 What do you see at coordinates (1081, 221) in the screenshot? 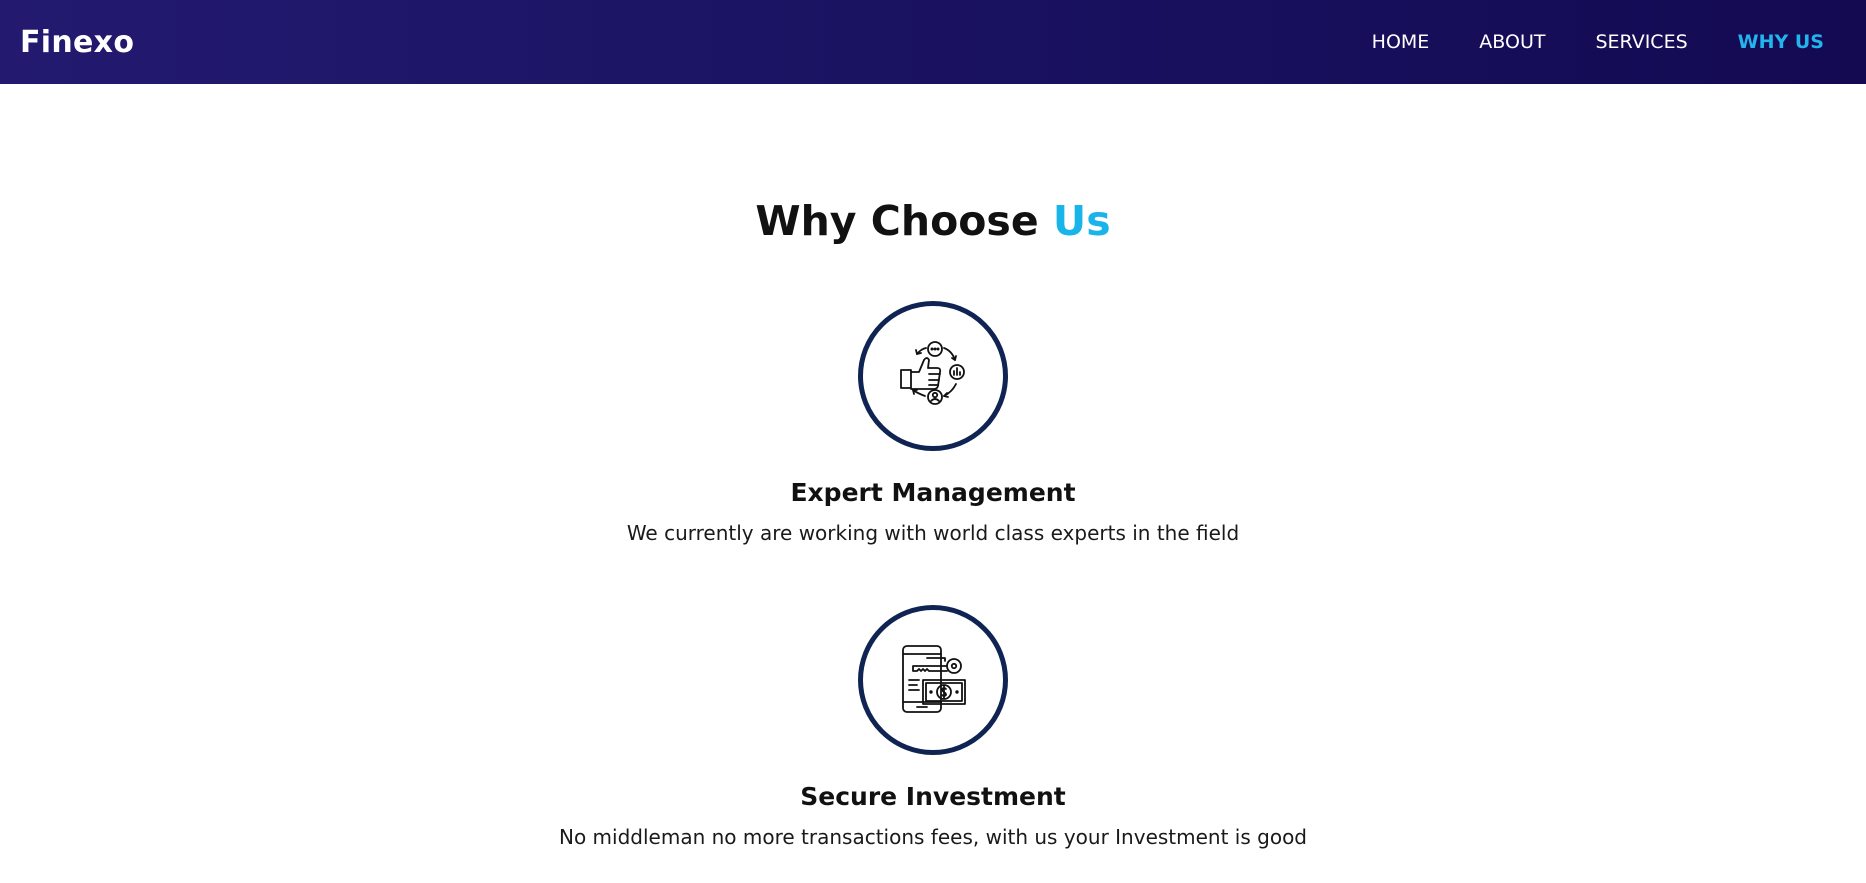
I see `section-title-accent: Us` at bounding box center [1081, 221].